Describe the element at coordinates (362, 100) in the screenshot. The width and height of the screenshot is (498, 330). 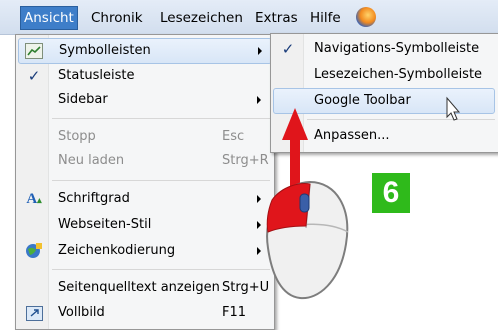
I see `submenu-item-label: Google Toolbar` at that location.